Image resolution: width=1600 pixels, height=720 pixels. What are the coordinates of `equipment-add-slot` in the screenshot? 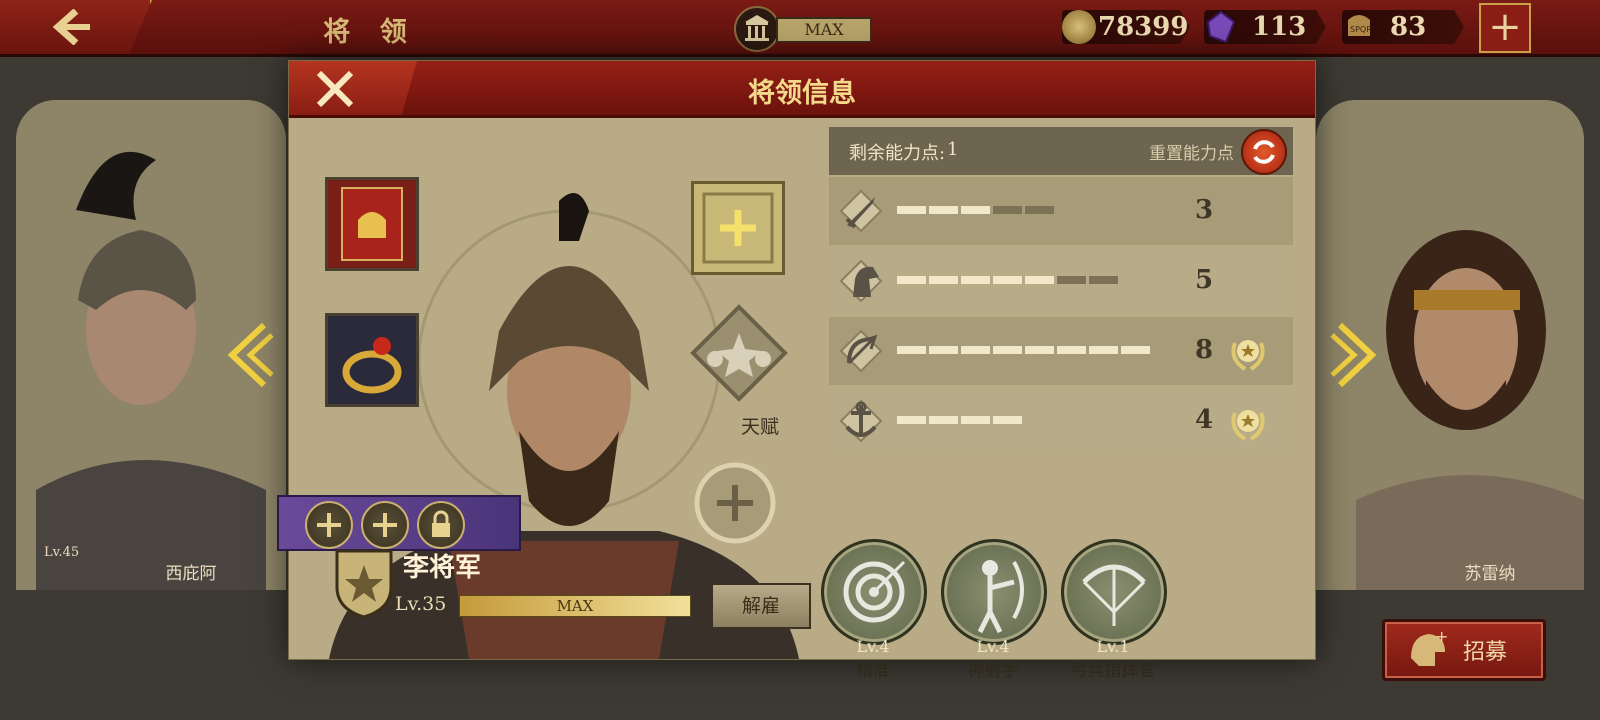 It's located at (738, 228).